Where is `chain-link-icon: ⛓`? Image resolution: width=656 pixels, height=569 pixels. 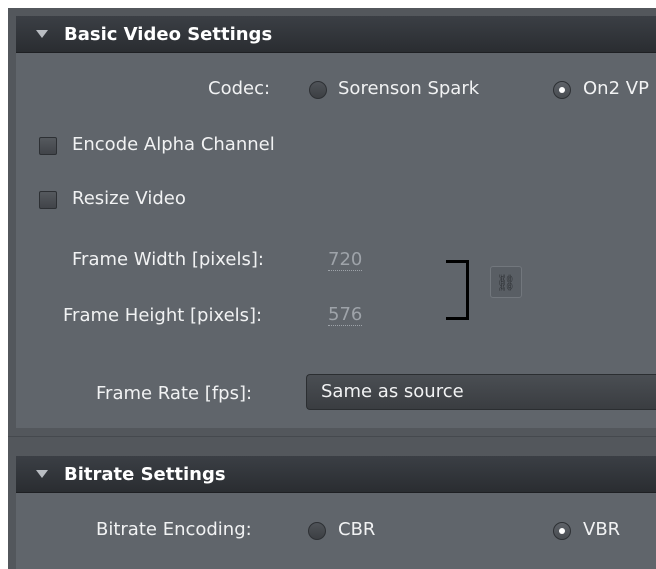 chain-link-icon: ⛓ is located at coordinates (506, 282).